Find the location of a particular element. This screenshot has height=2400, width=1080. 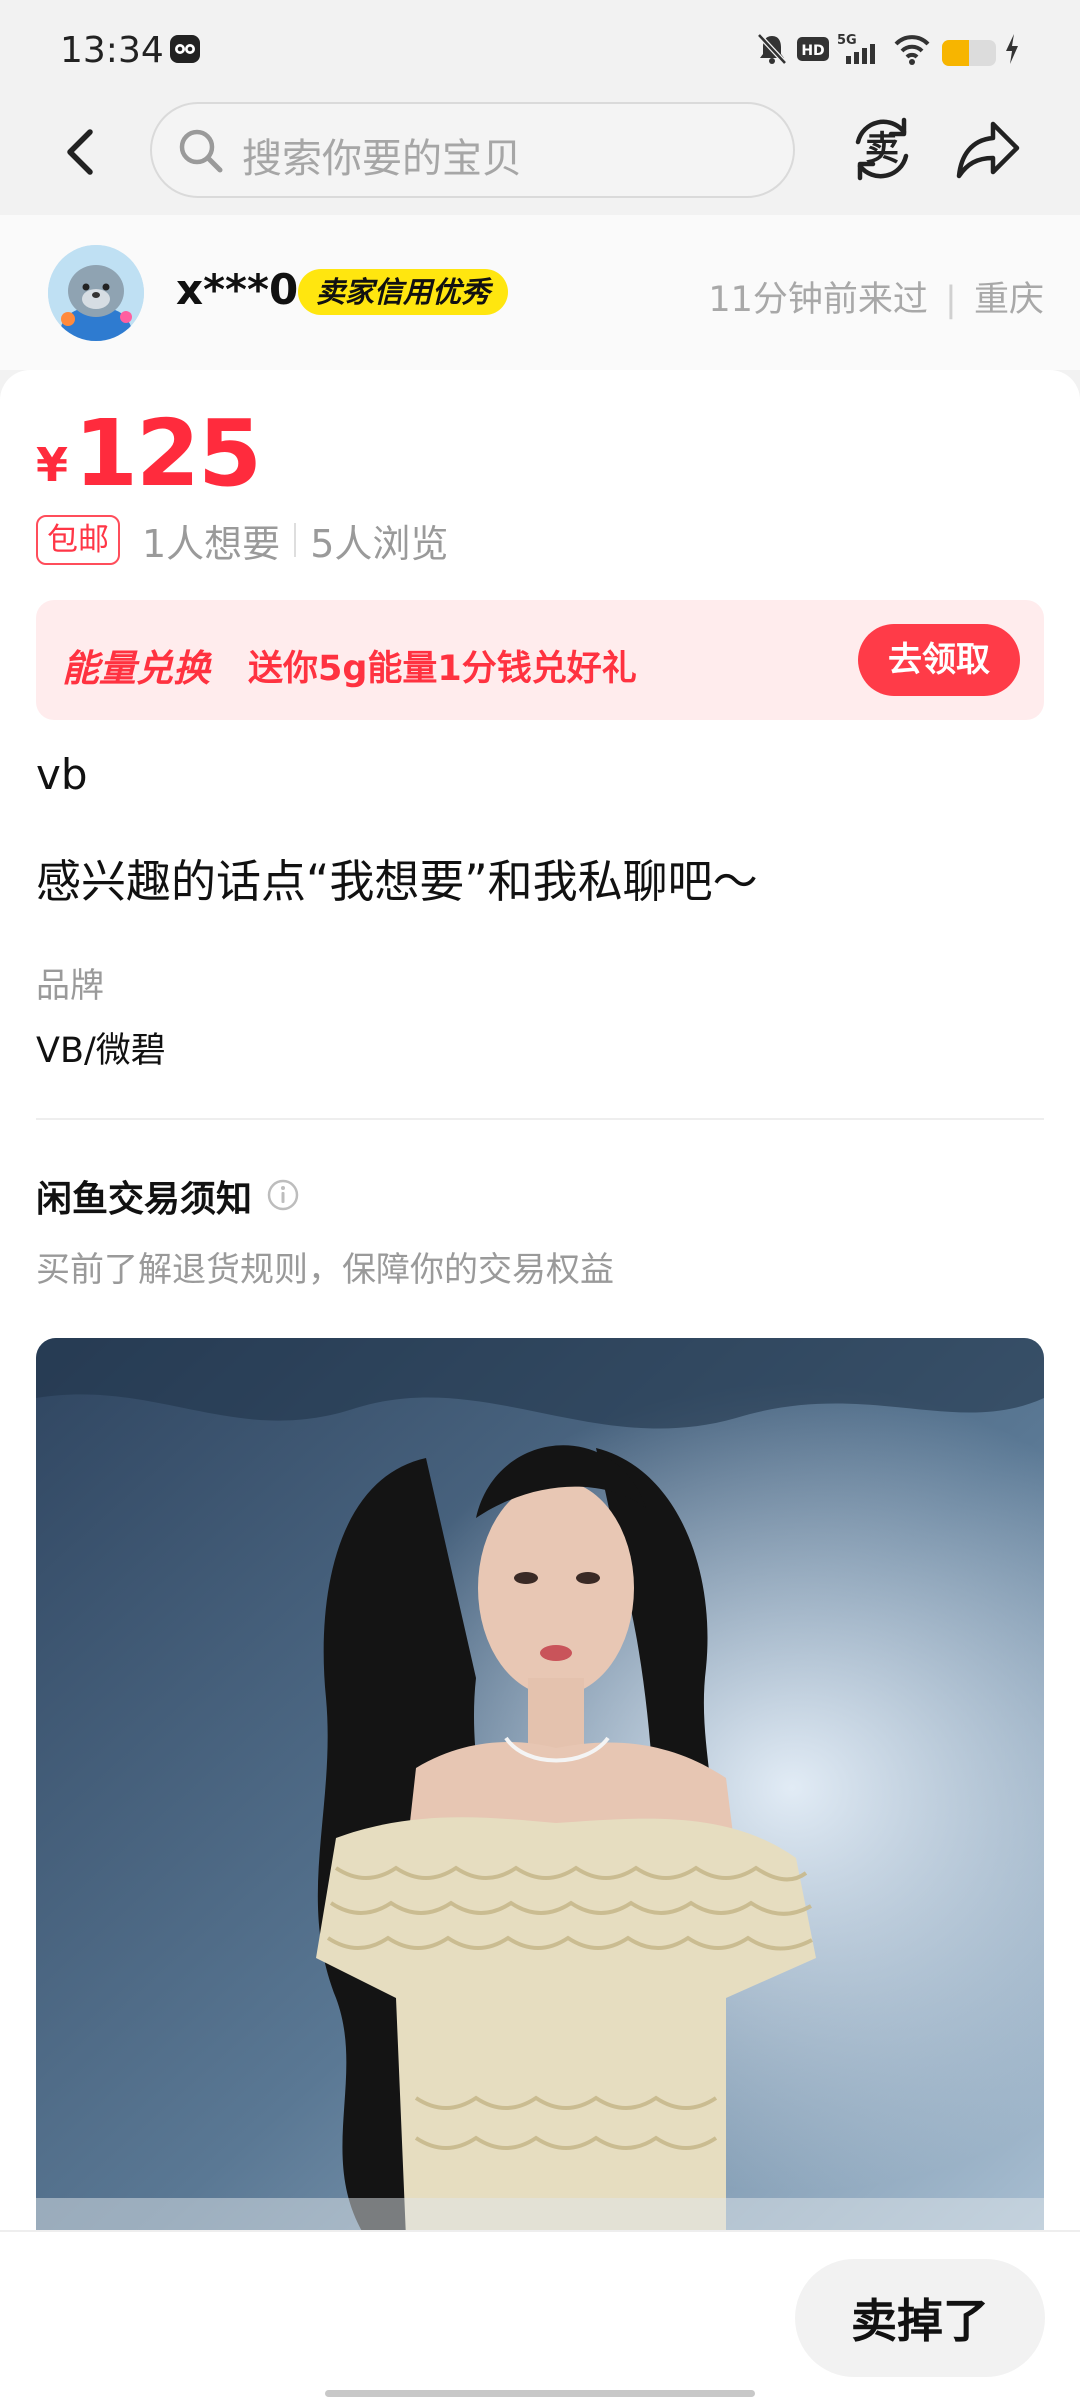

item-stats: 包邮 1人想要 5人浏览 is located at coordinates (242, 540).